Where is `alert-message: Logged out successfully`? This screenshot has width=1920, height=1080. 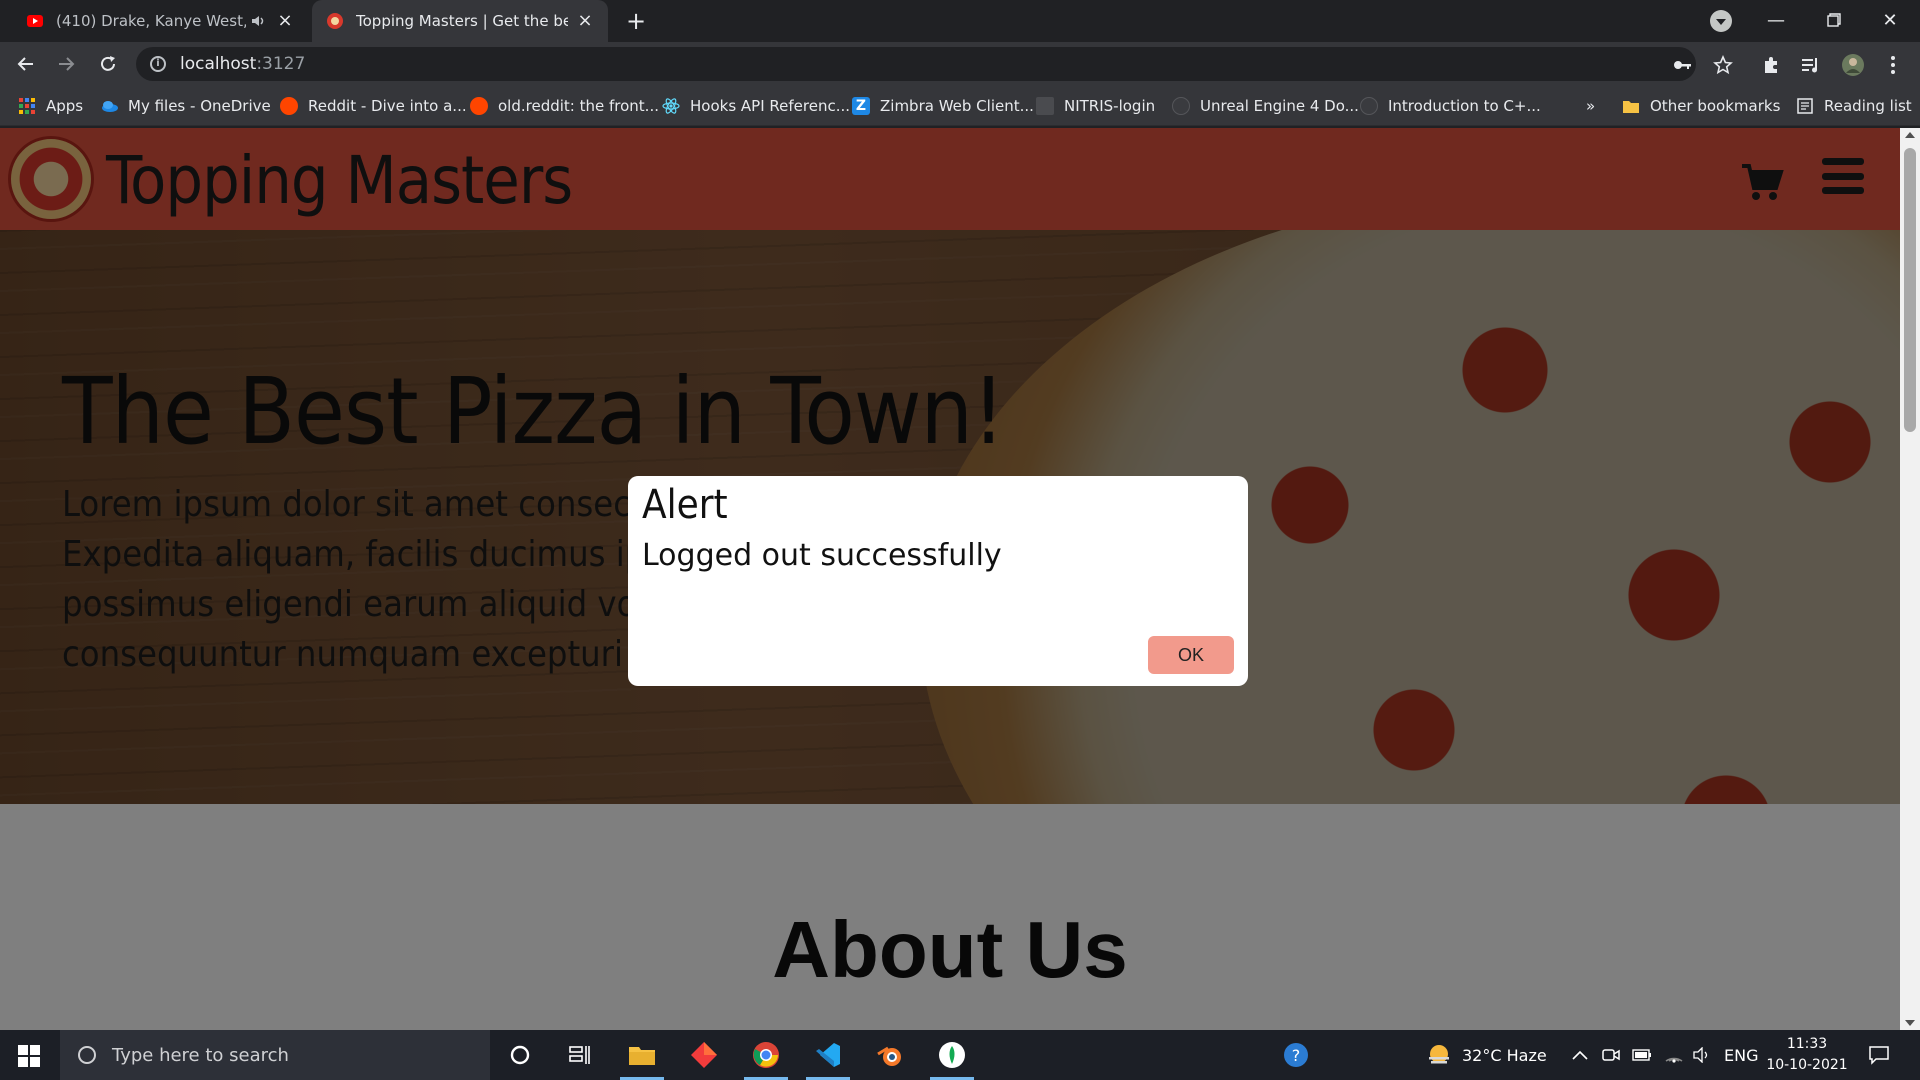
alert-message: Logged out successfully is located at coordinates (822, 555).